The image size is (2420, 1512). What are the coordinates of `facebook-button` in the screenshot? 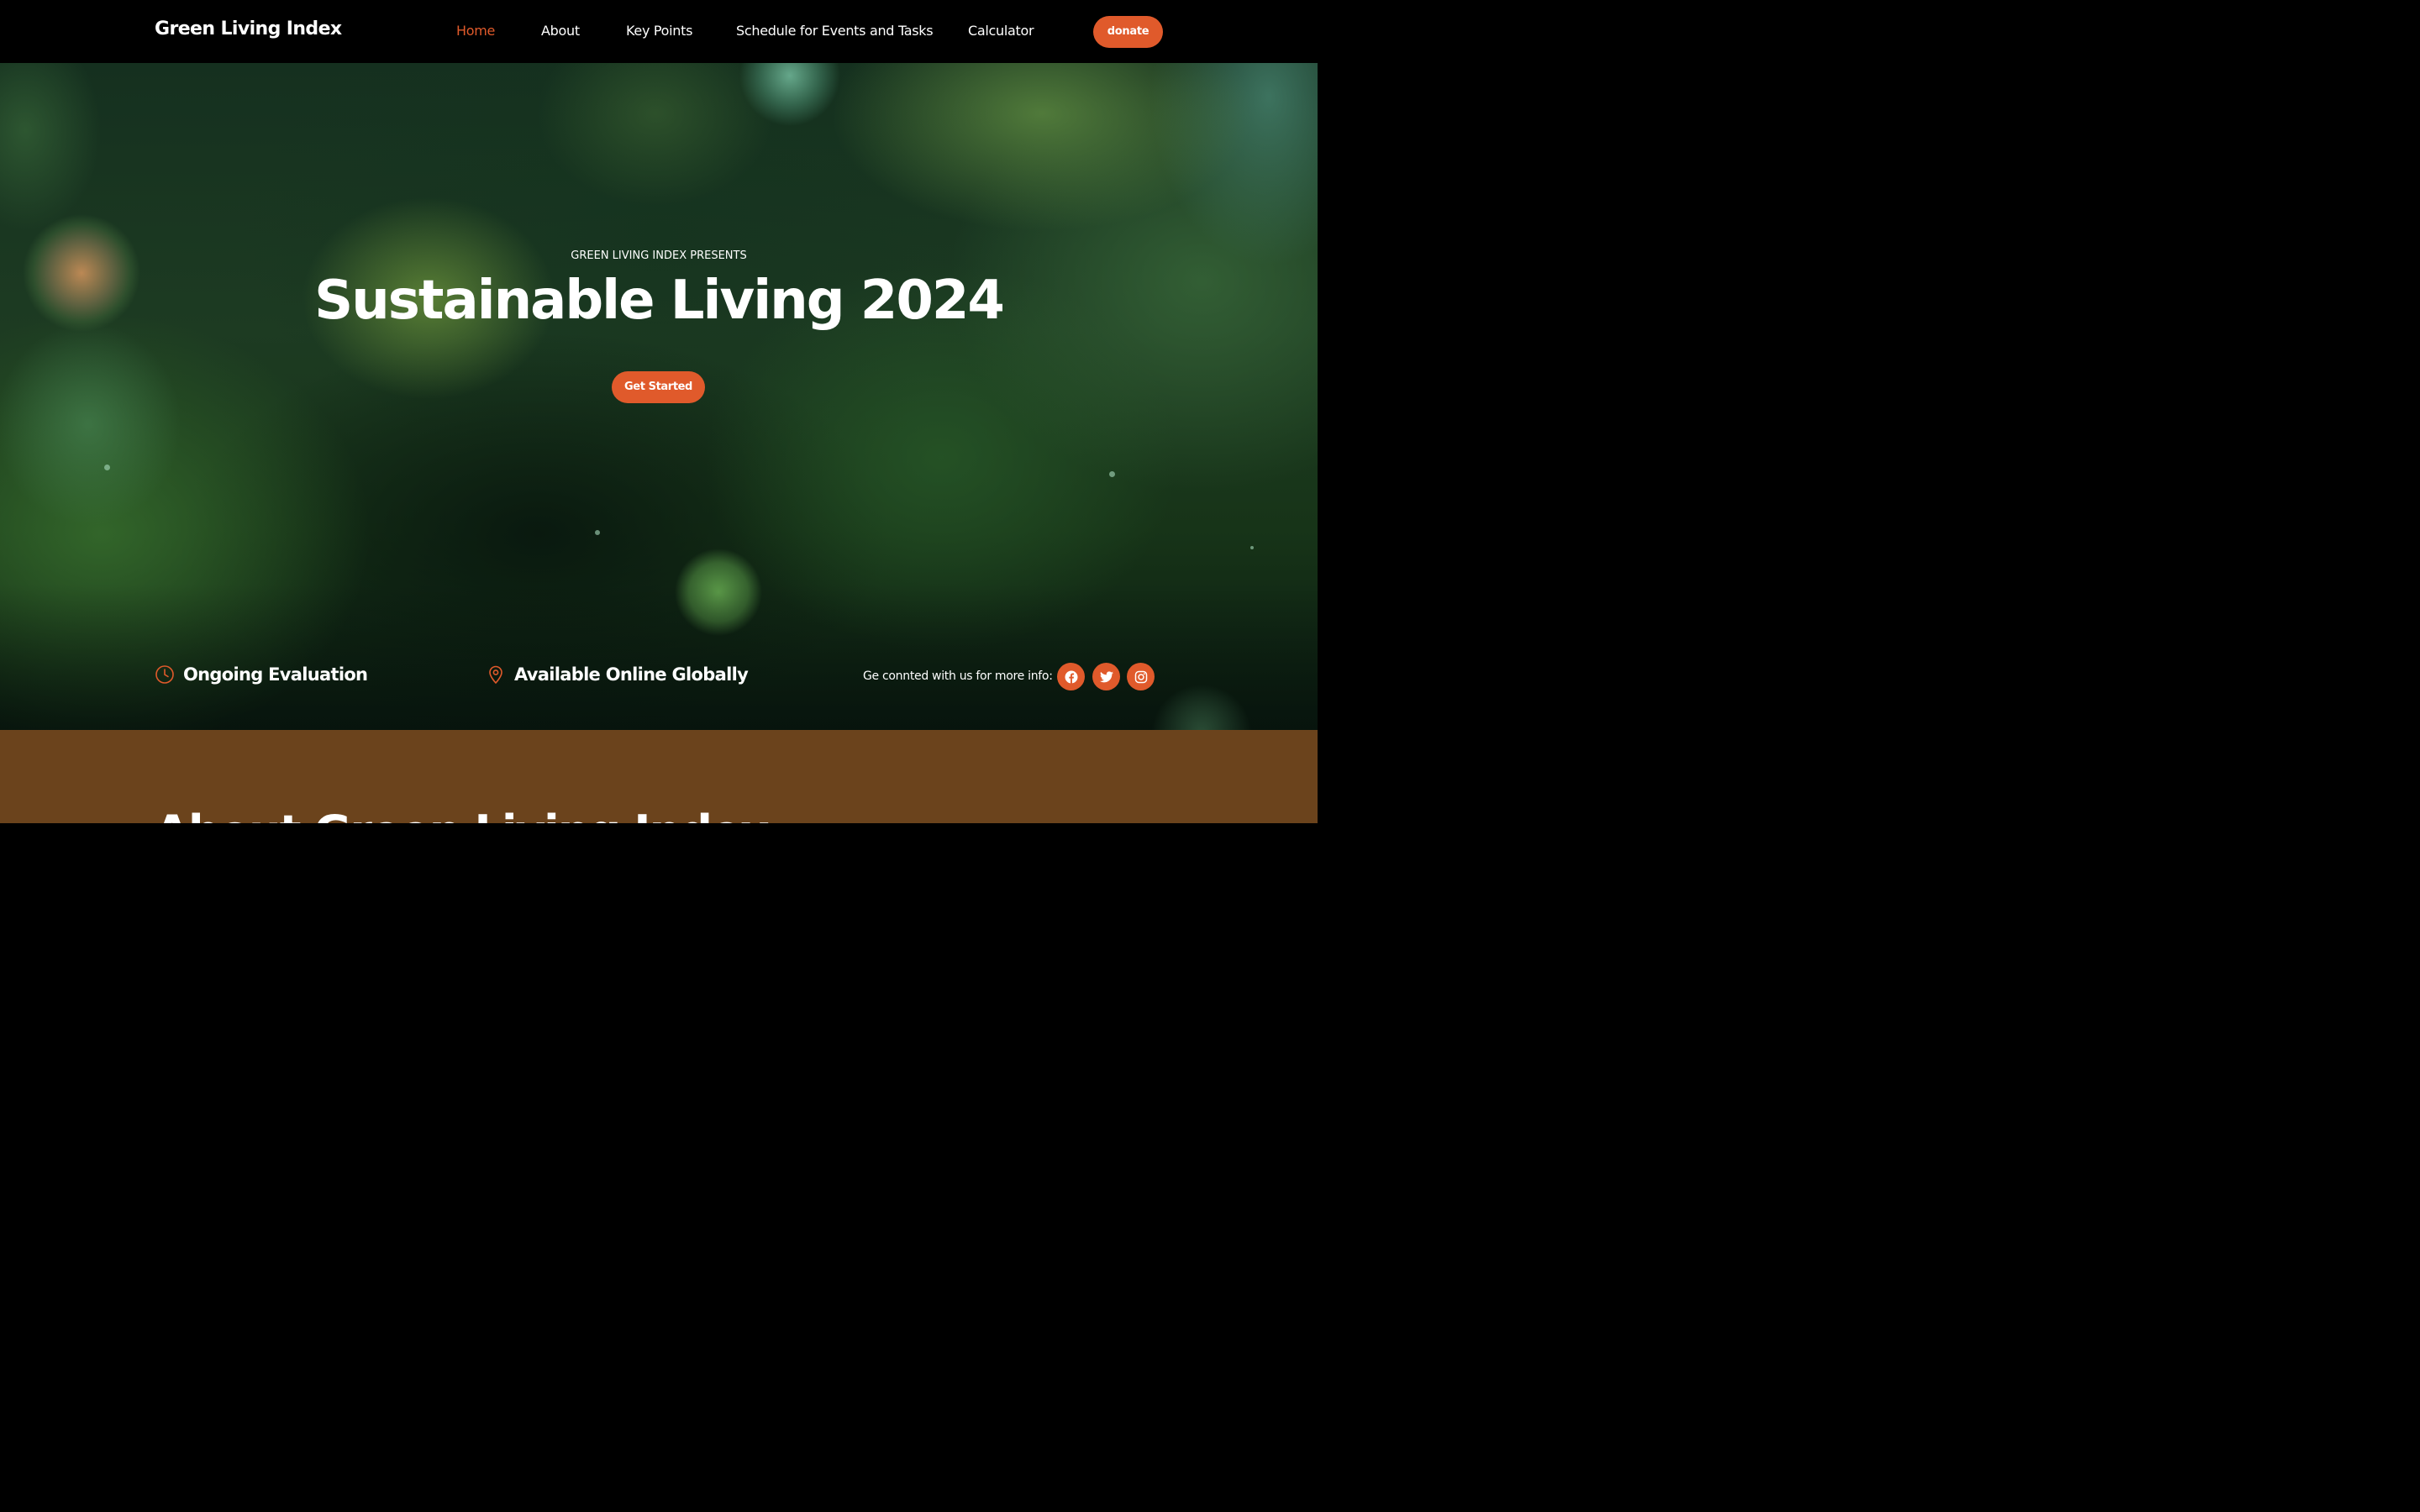 It's located at (1071, 676).